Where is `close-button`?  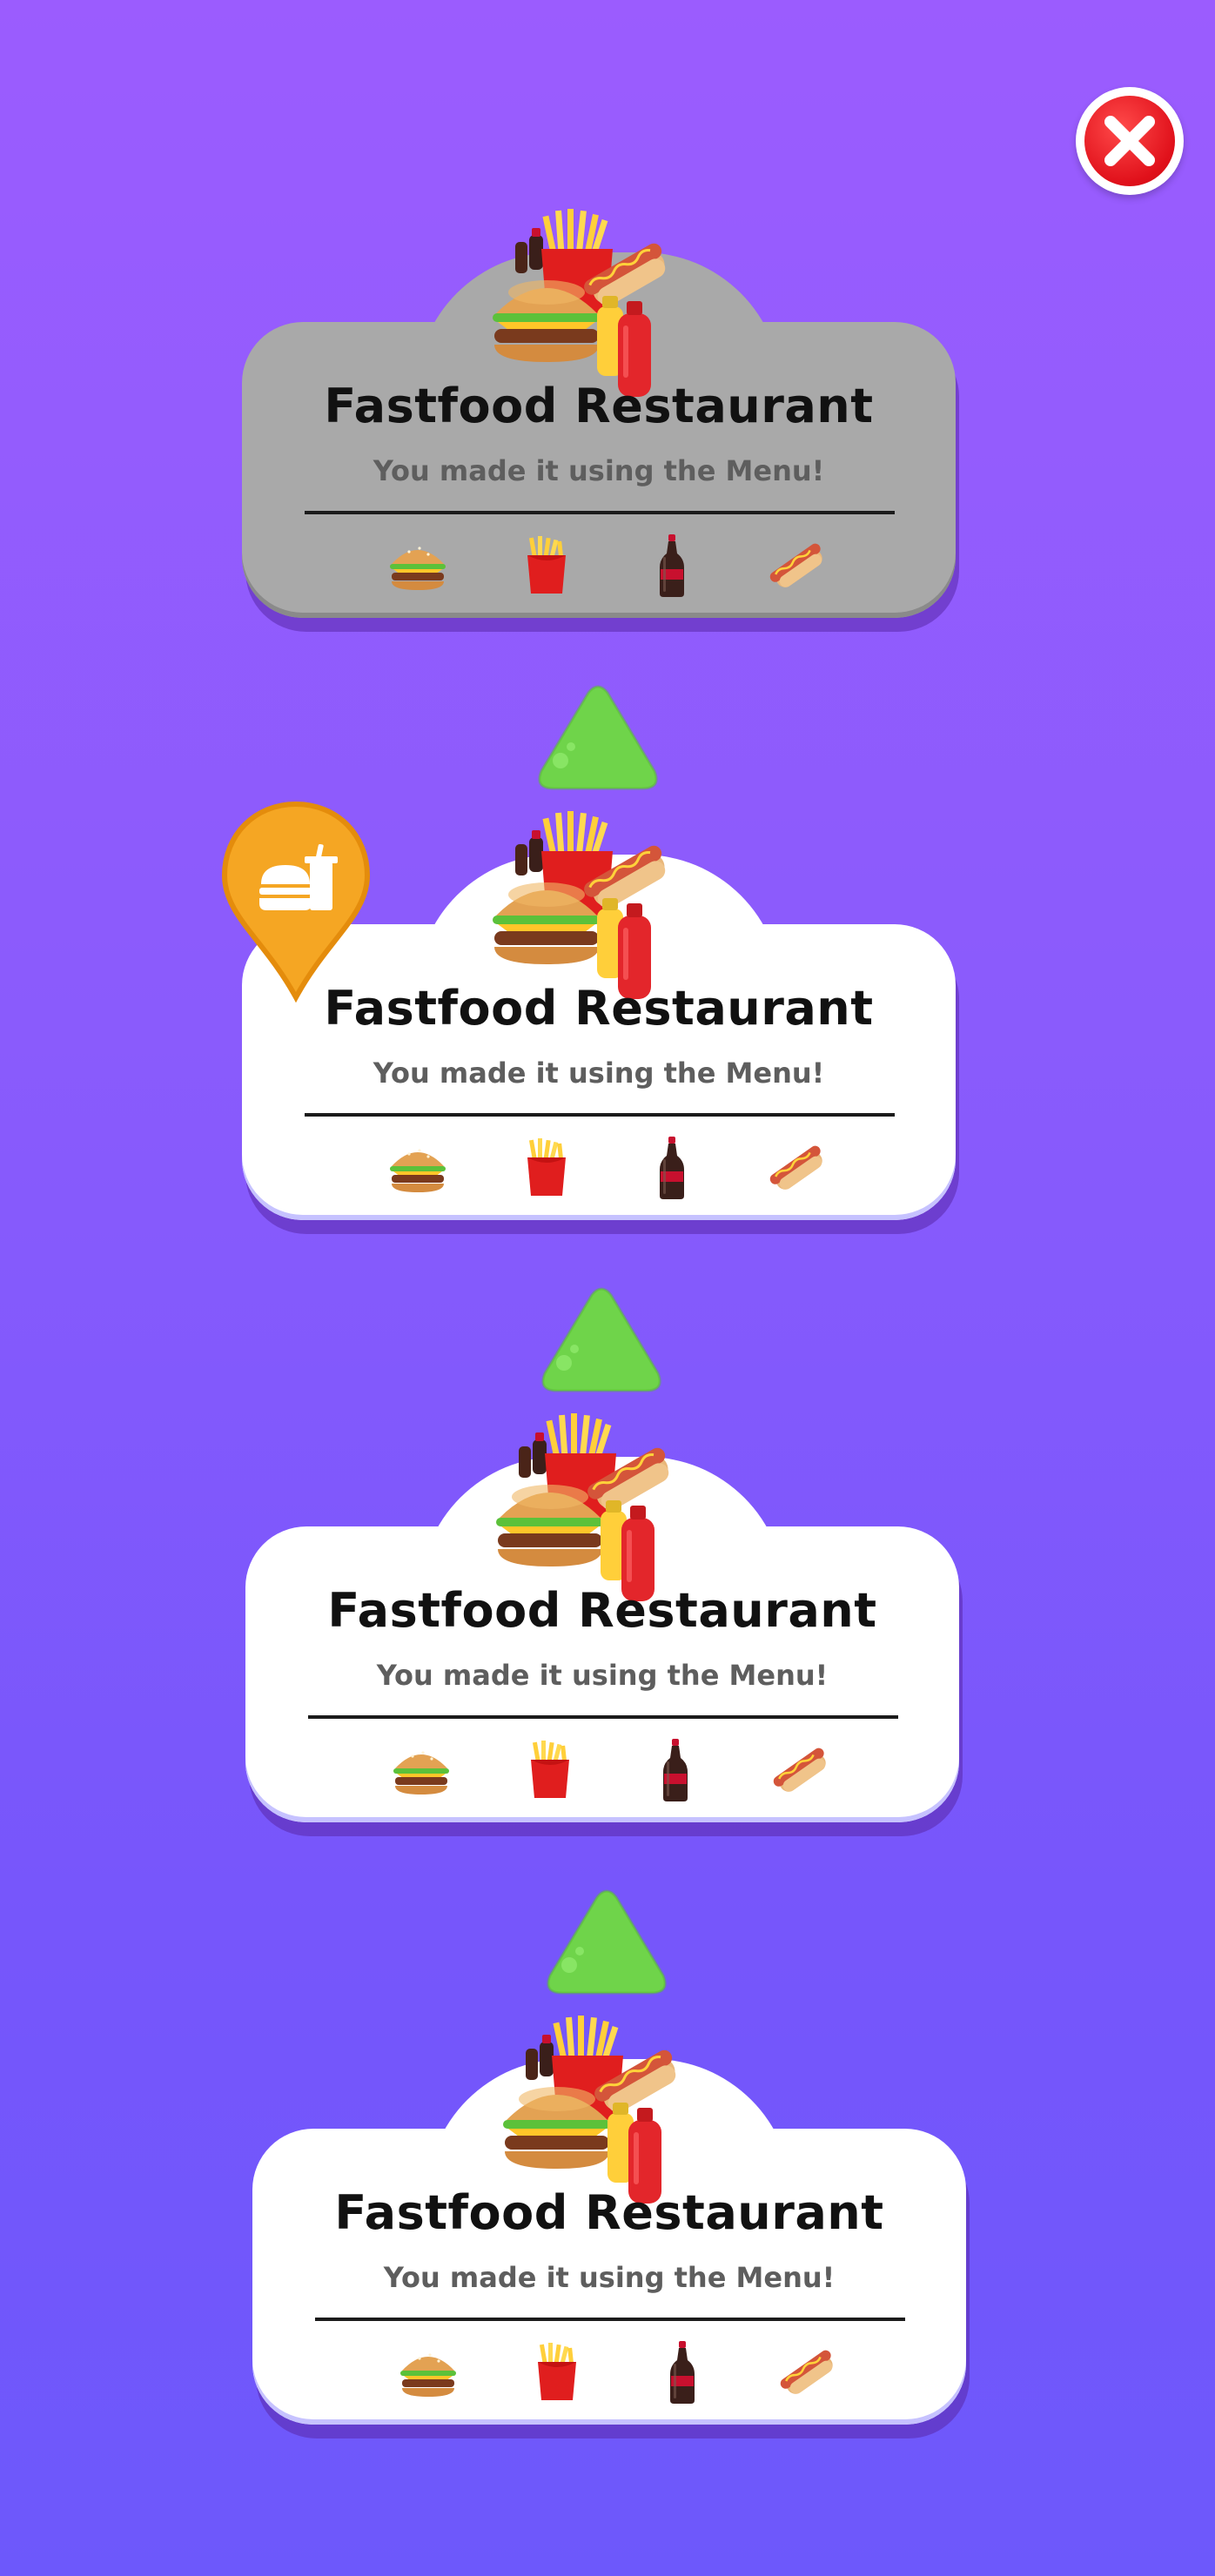 close-button is located at coordinates (1130, 141).